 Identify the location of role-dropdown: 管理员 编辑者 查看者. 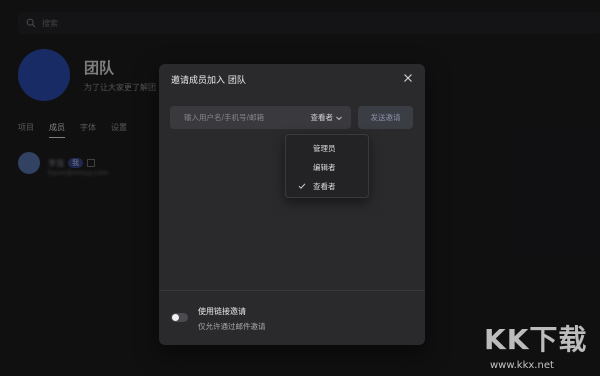
(327, 166).